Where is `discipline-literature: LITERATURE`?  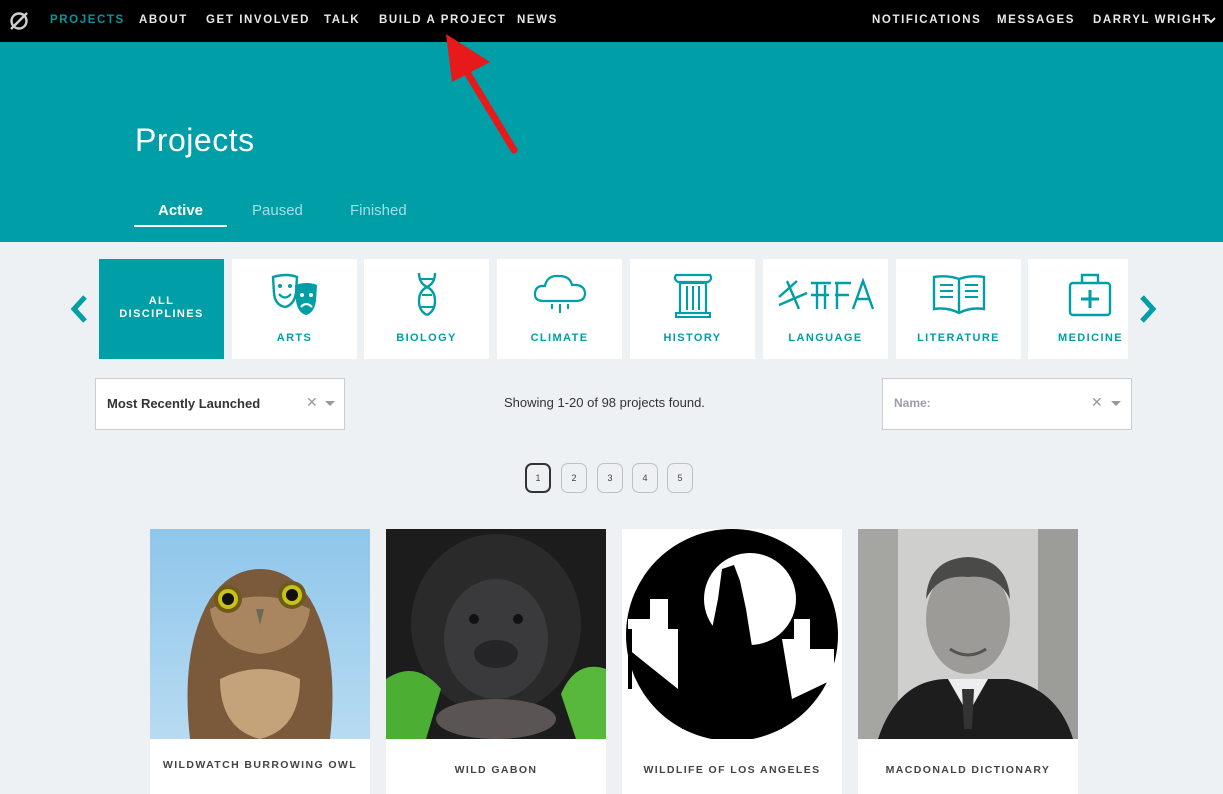 discipline-literature: LITERATURE is located at coordinates (958, 309).